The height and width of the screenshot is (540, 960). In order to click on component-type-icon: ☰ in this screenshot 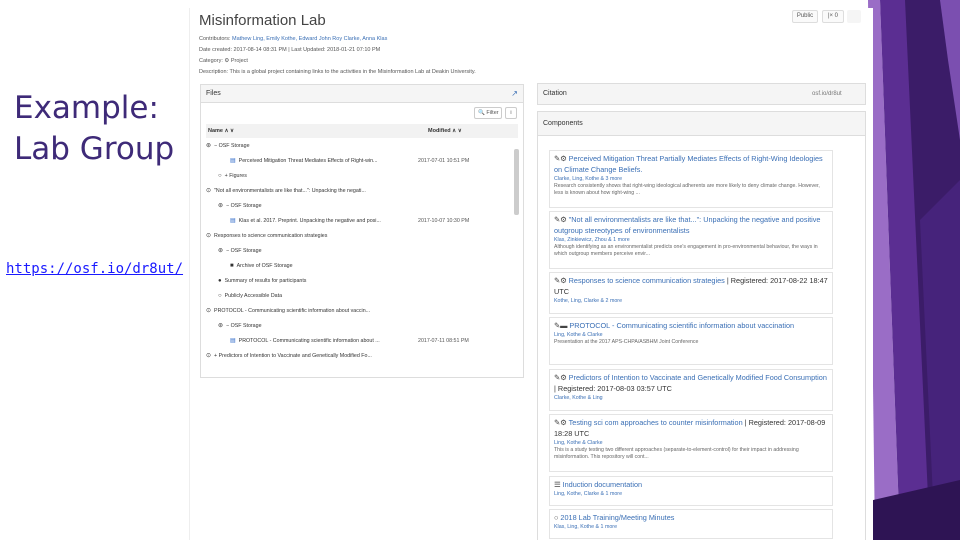, I will do `click(557, 484)`.